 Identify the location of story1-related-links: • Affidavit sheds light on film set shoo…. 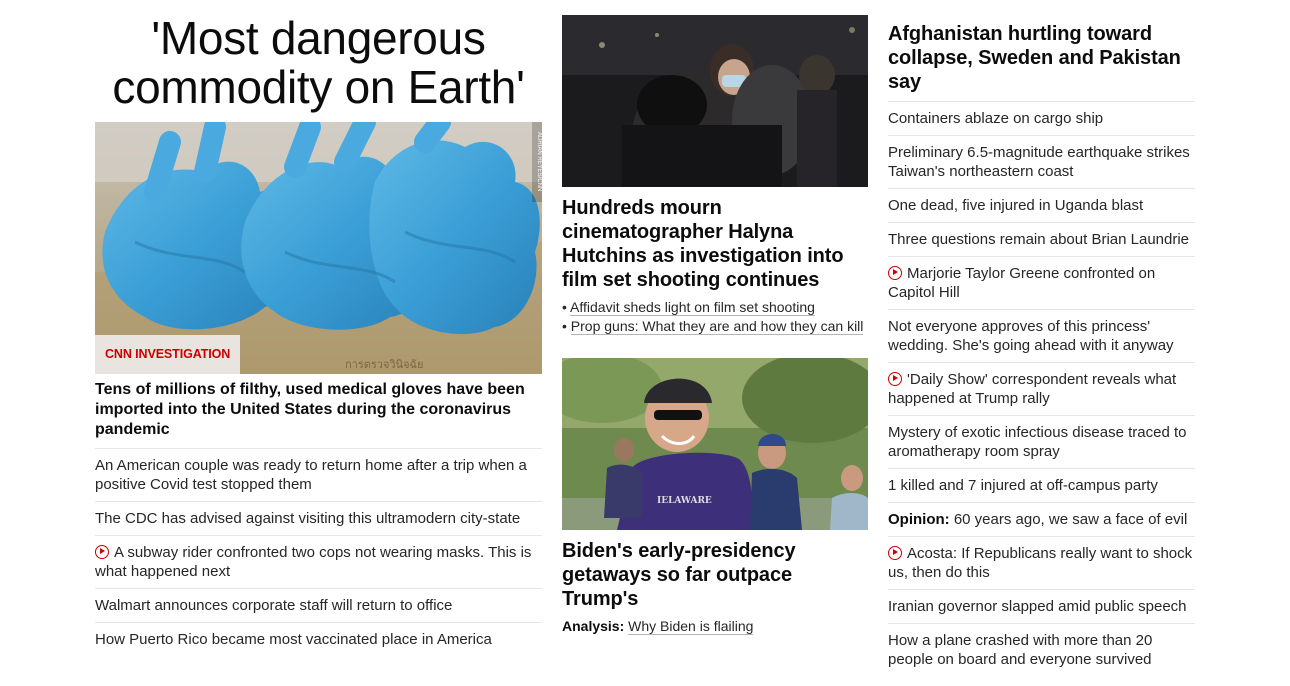
(715, 317).